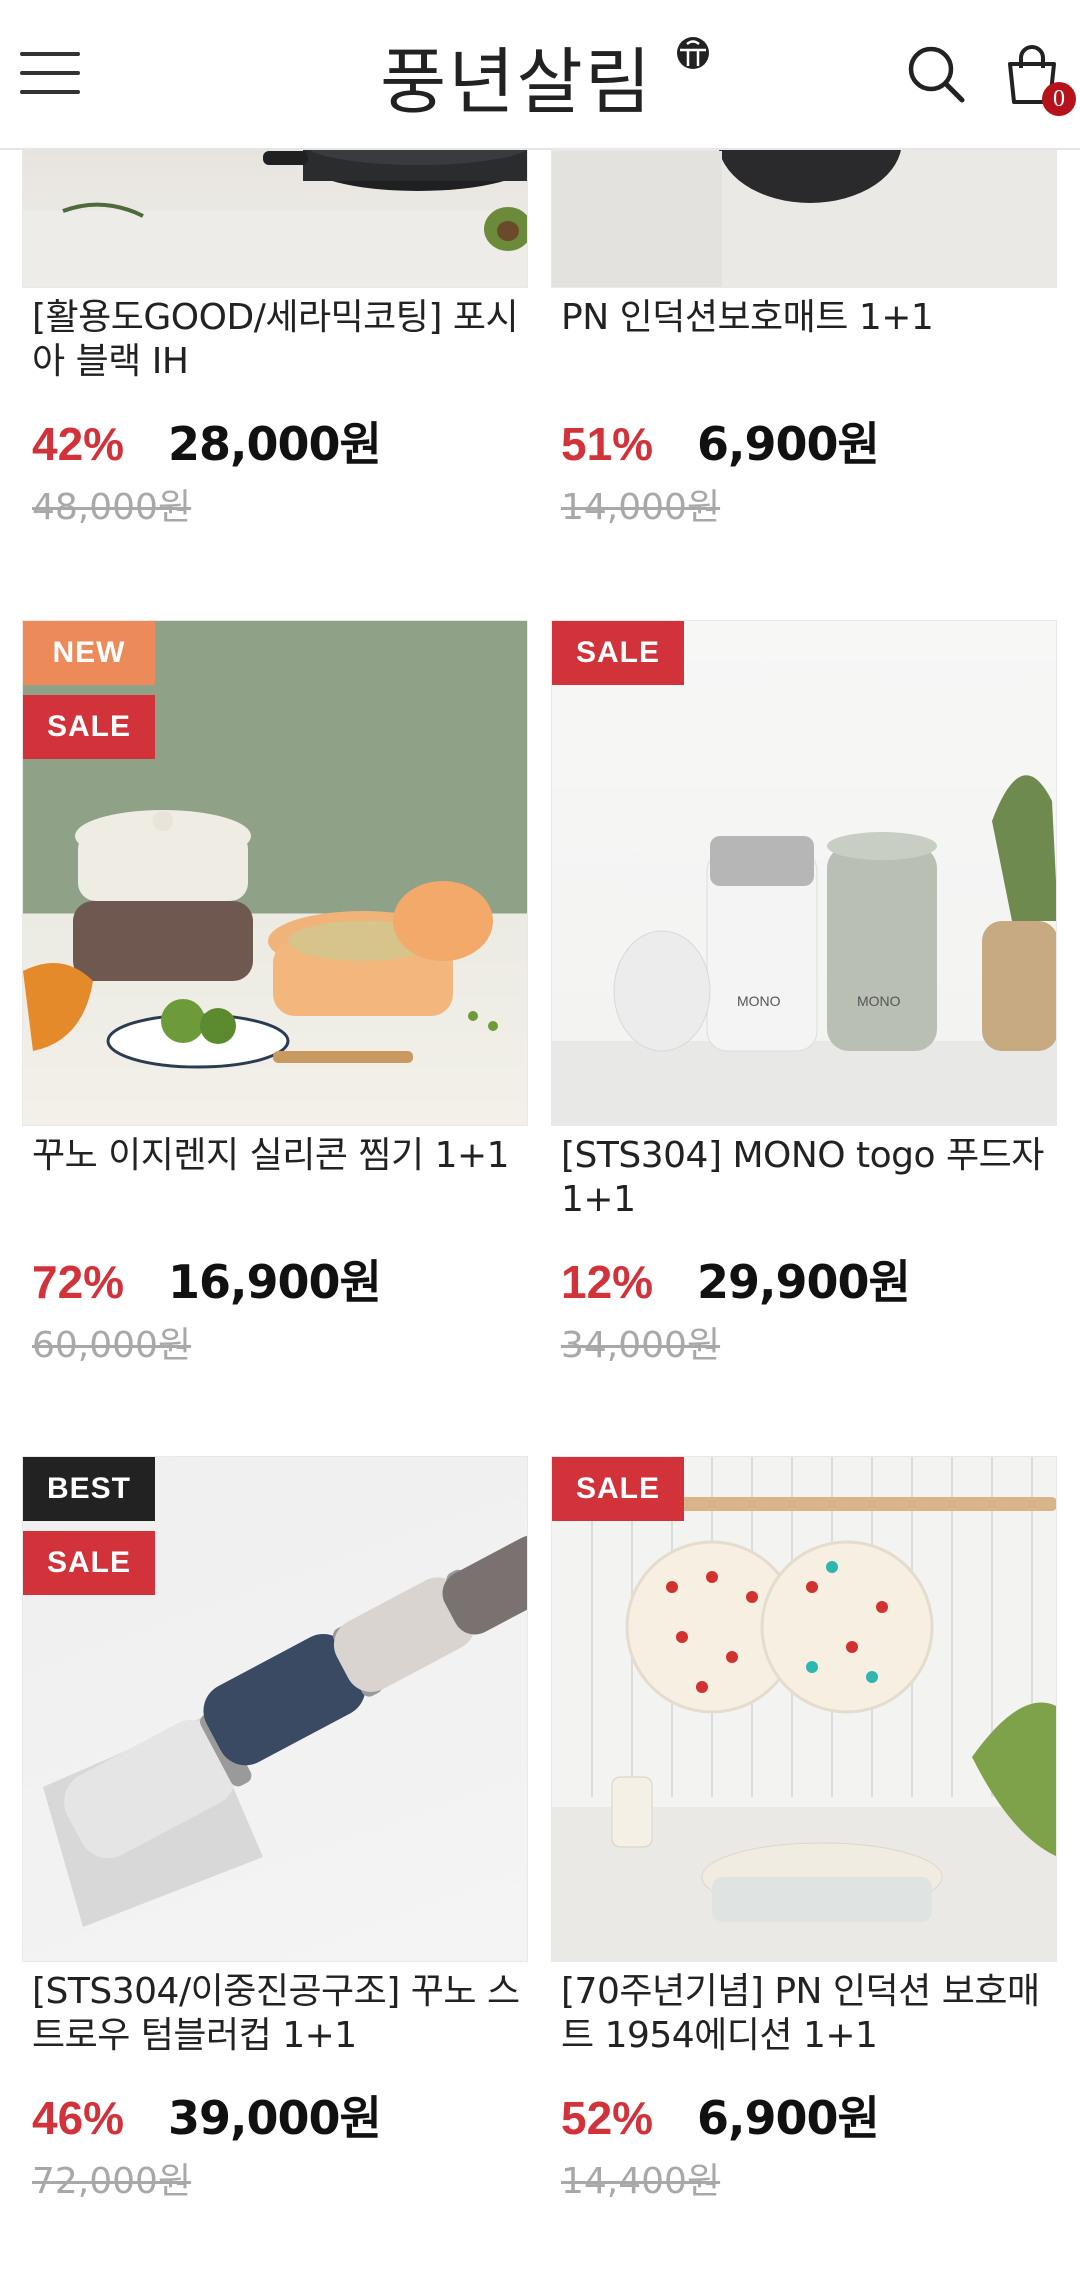  I want to click on discount-rate: 46%, so click(78, 2118).